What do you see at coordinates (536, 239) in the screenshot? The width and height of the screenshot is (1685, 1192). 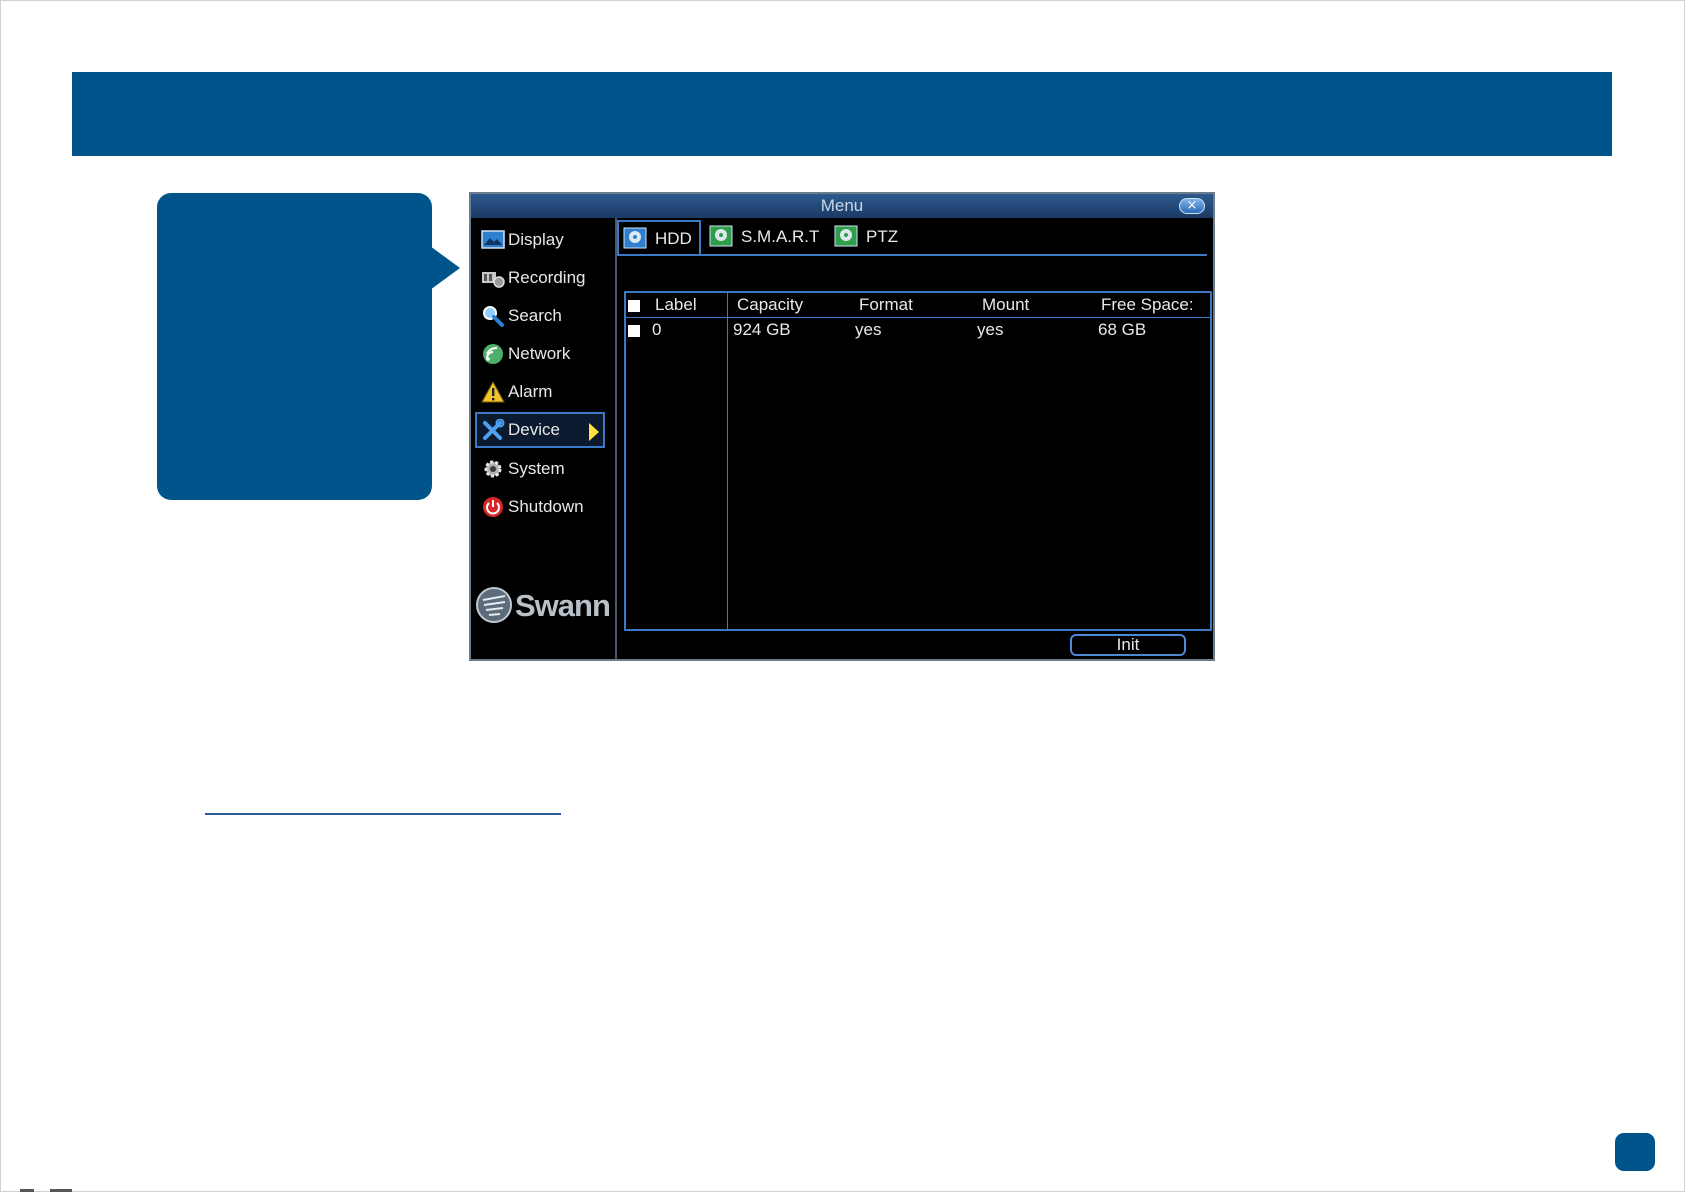 I see `sidebar-item-label: Display` at bounding box center [536, 239].